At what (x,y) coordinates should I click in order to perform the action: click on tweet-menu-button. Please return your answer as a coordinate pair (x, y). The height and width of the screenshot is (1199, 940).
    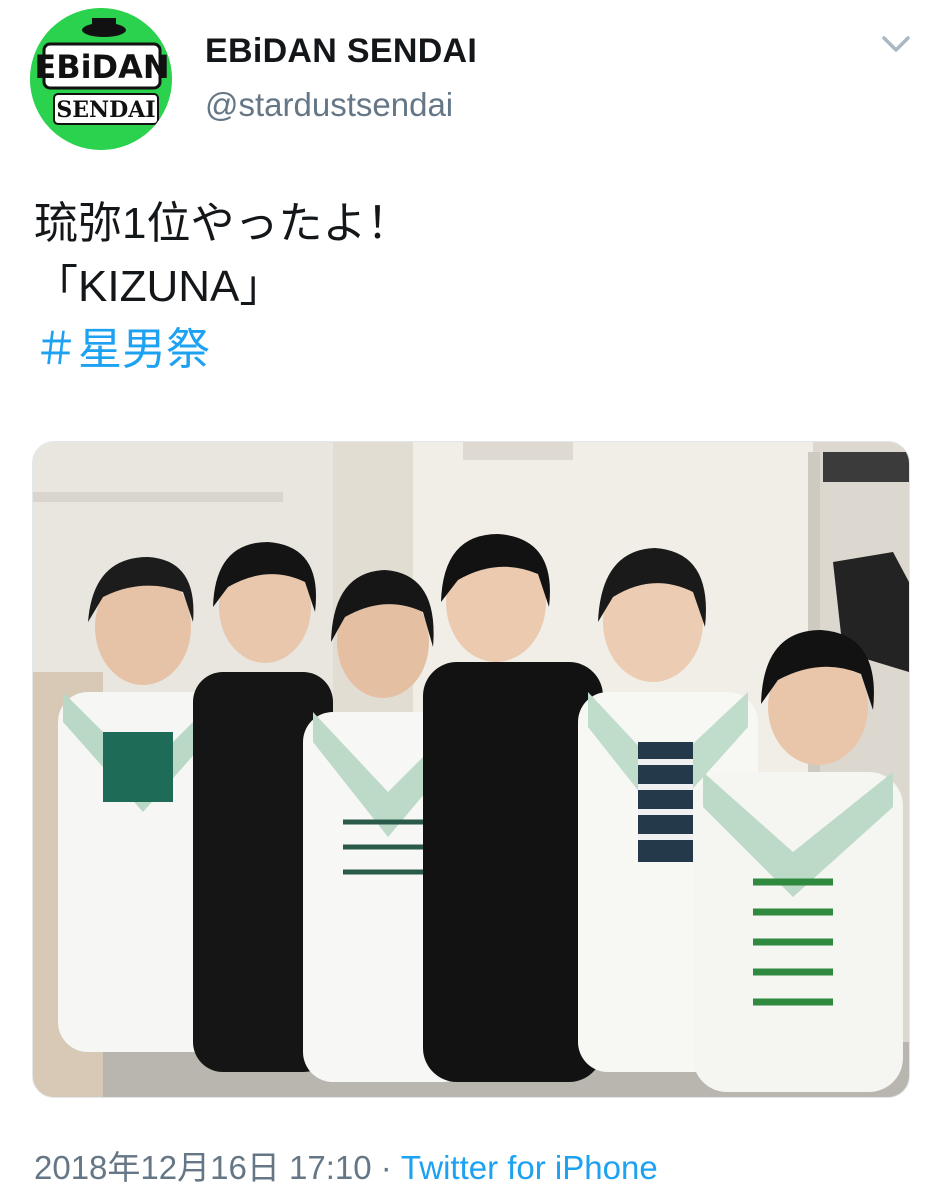
    Looking at the image, I should click on (896, 45).